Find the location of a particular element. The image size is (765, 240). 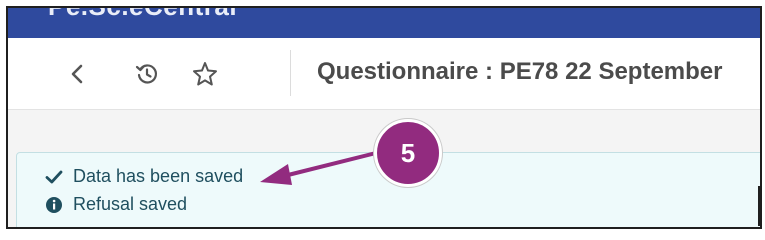

notification-item-saved: Data has been saved is located at coordinates (144, 176).